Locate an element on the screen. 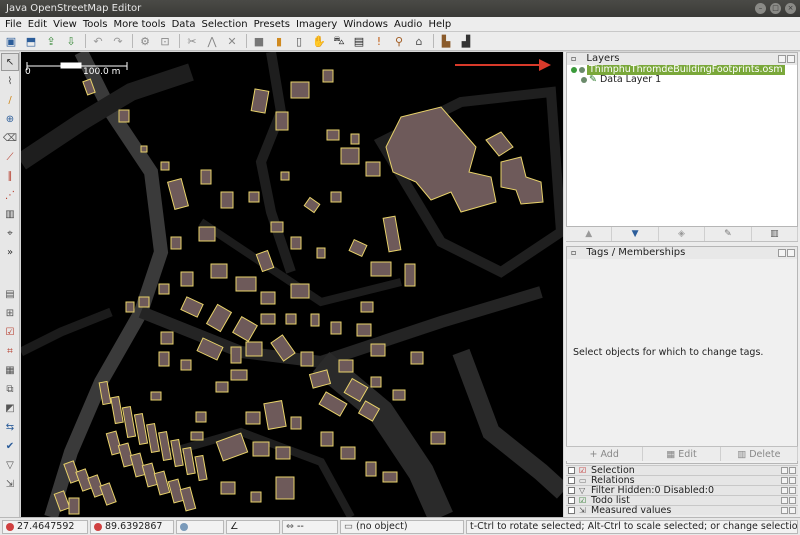 Image resolution: width=800 pixels, height=535 pixels. layer-row: ✎ Data Layer 1 is located at coordinates (682, 80).